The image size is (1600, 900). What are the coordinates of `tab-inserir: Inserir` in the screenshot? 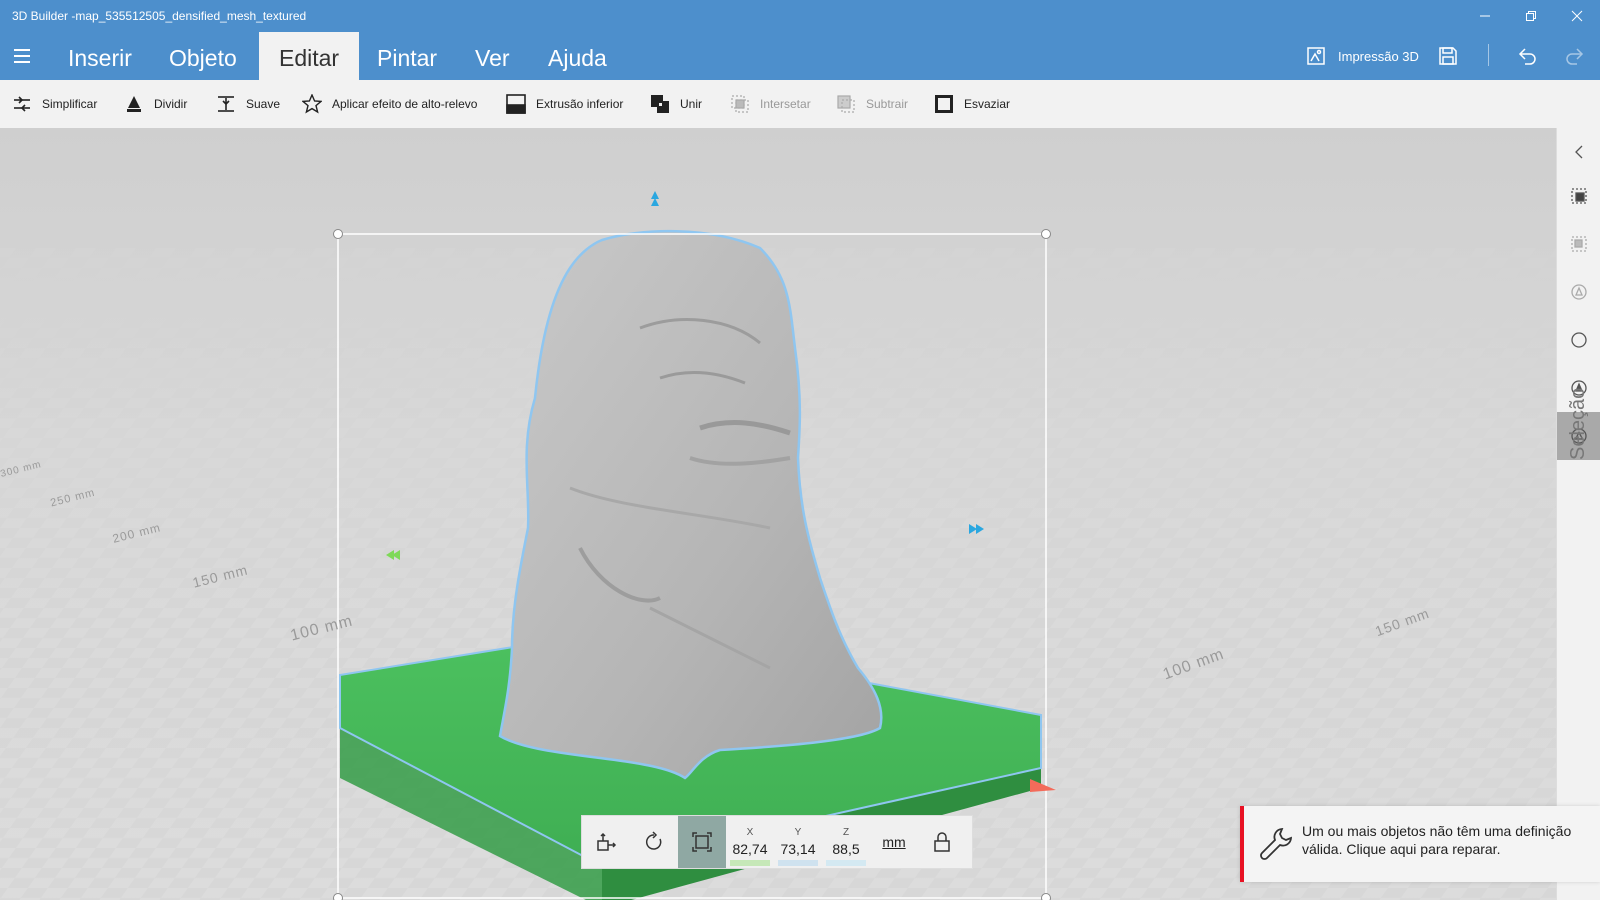 It's located at (100, 56).